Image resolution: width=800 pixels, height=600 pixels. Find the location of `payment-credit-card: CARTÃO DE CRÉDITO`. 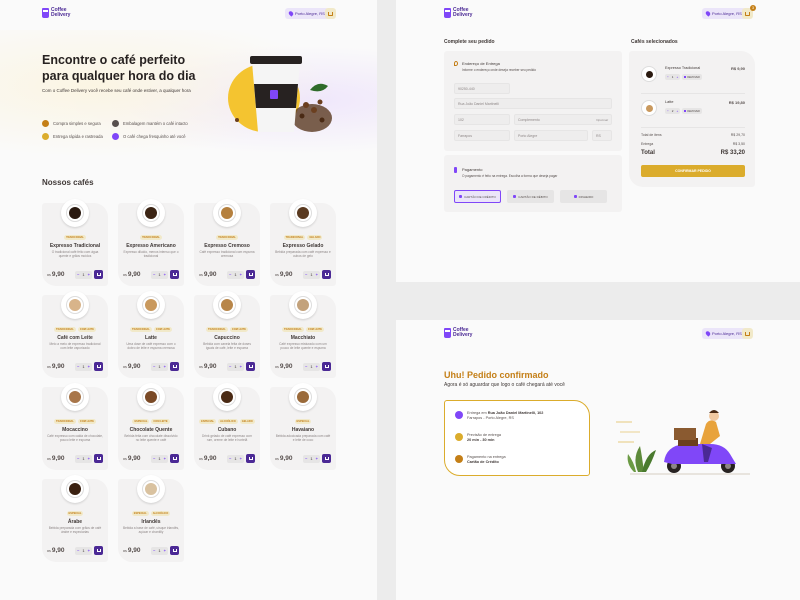

payment-credit-card: CARTÃO DE CRÉDITO is located at coordinates (477, 196).